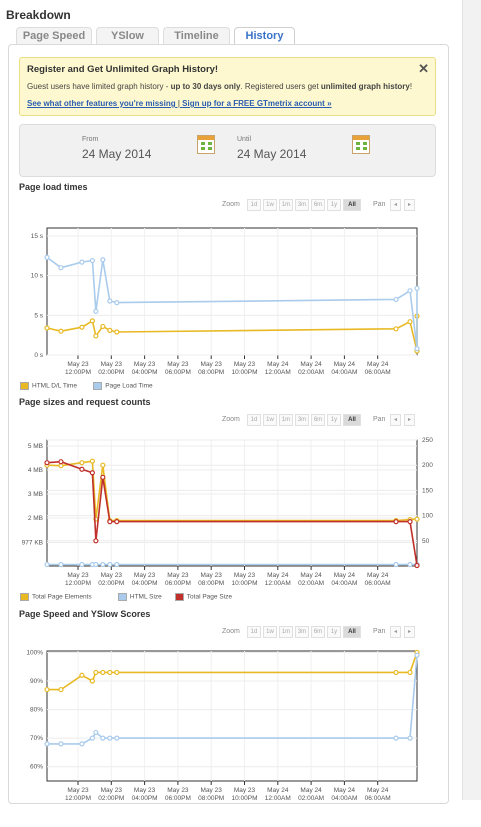  I want to click on signup-link: Sign up for a FREE GTmetrix account », so click(256, 103).